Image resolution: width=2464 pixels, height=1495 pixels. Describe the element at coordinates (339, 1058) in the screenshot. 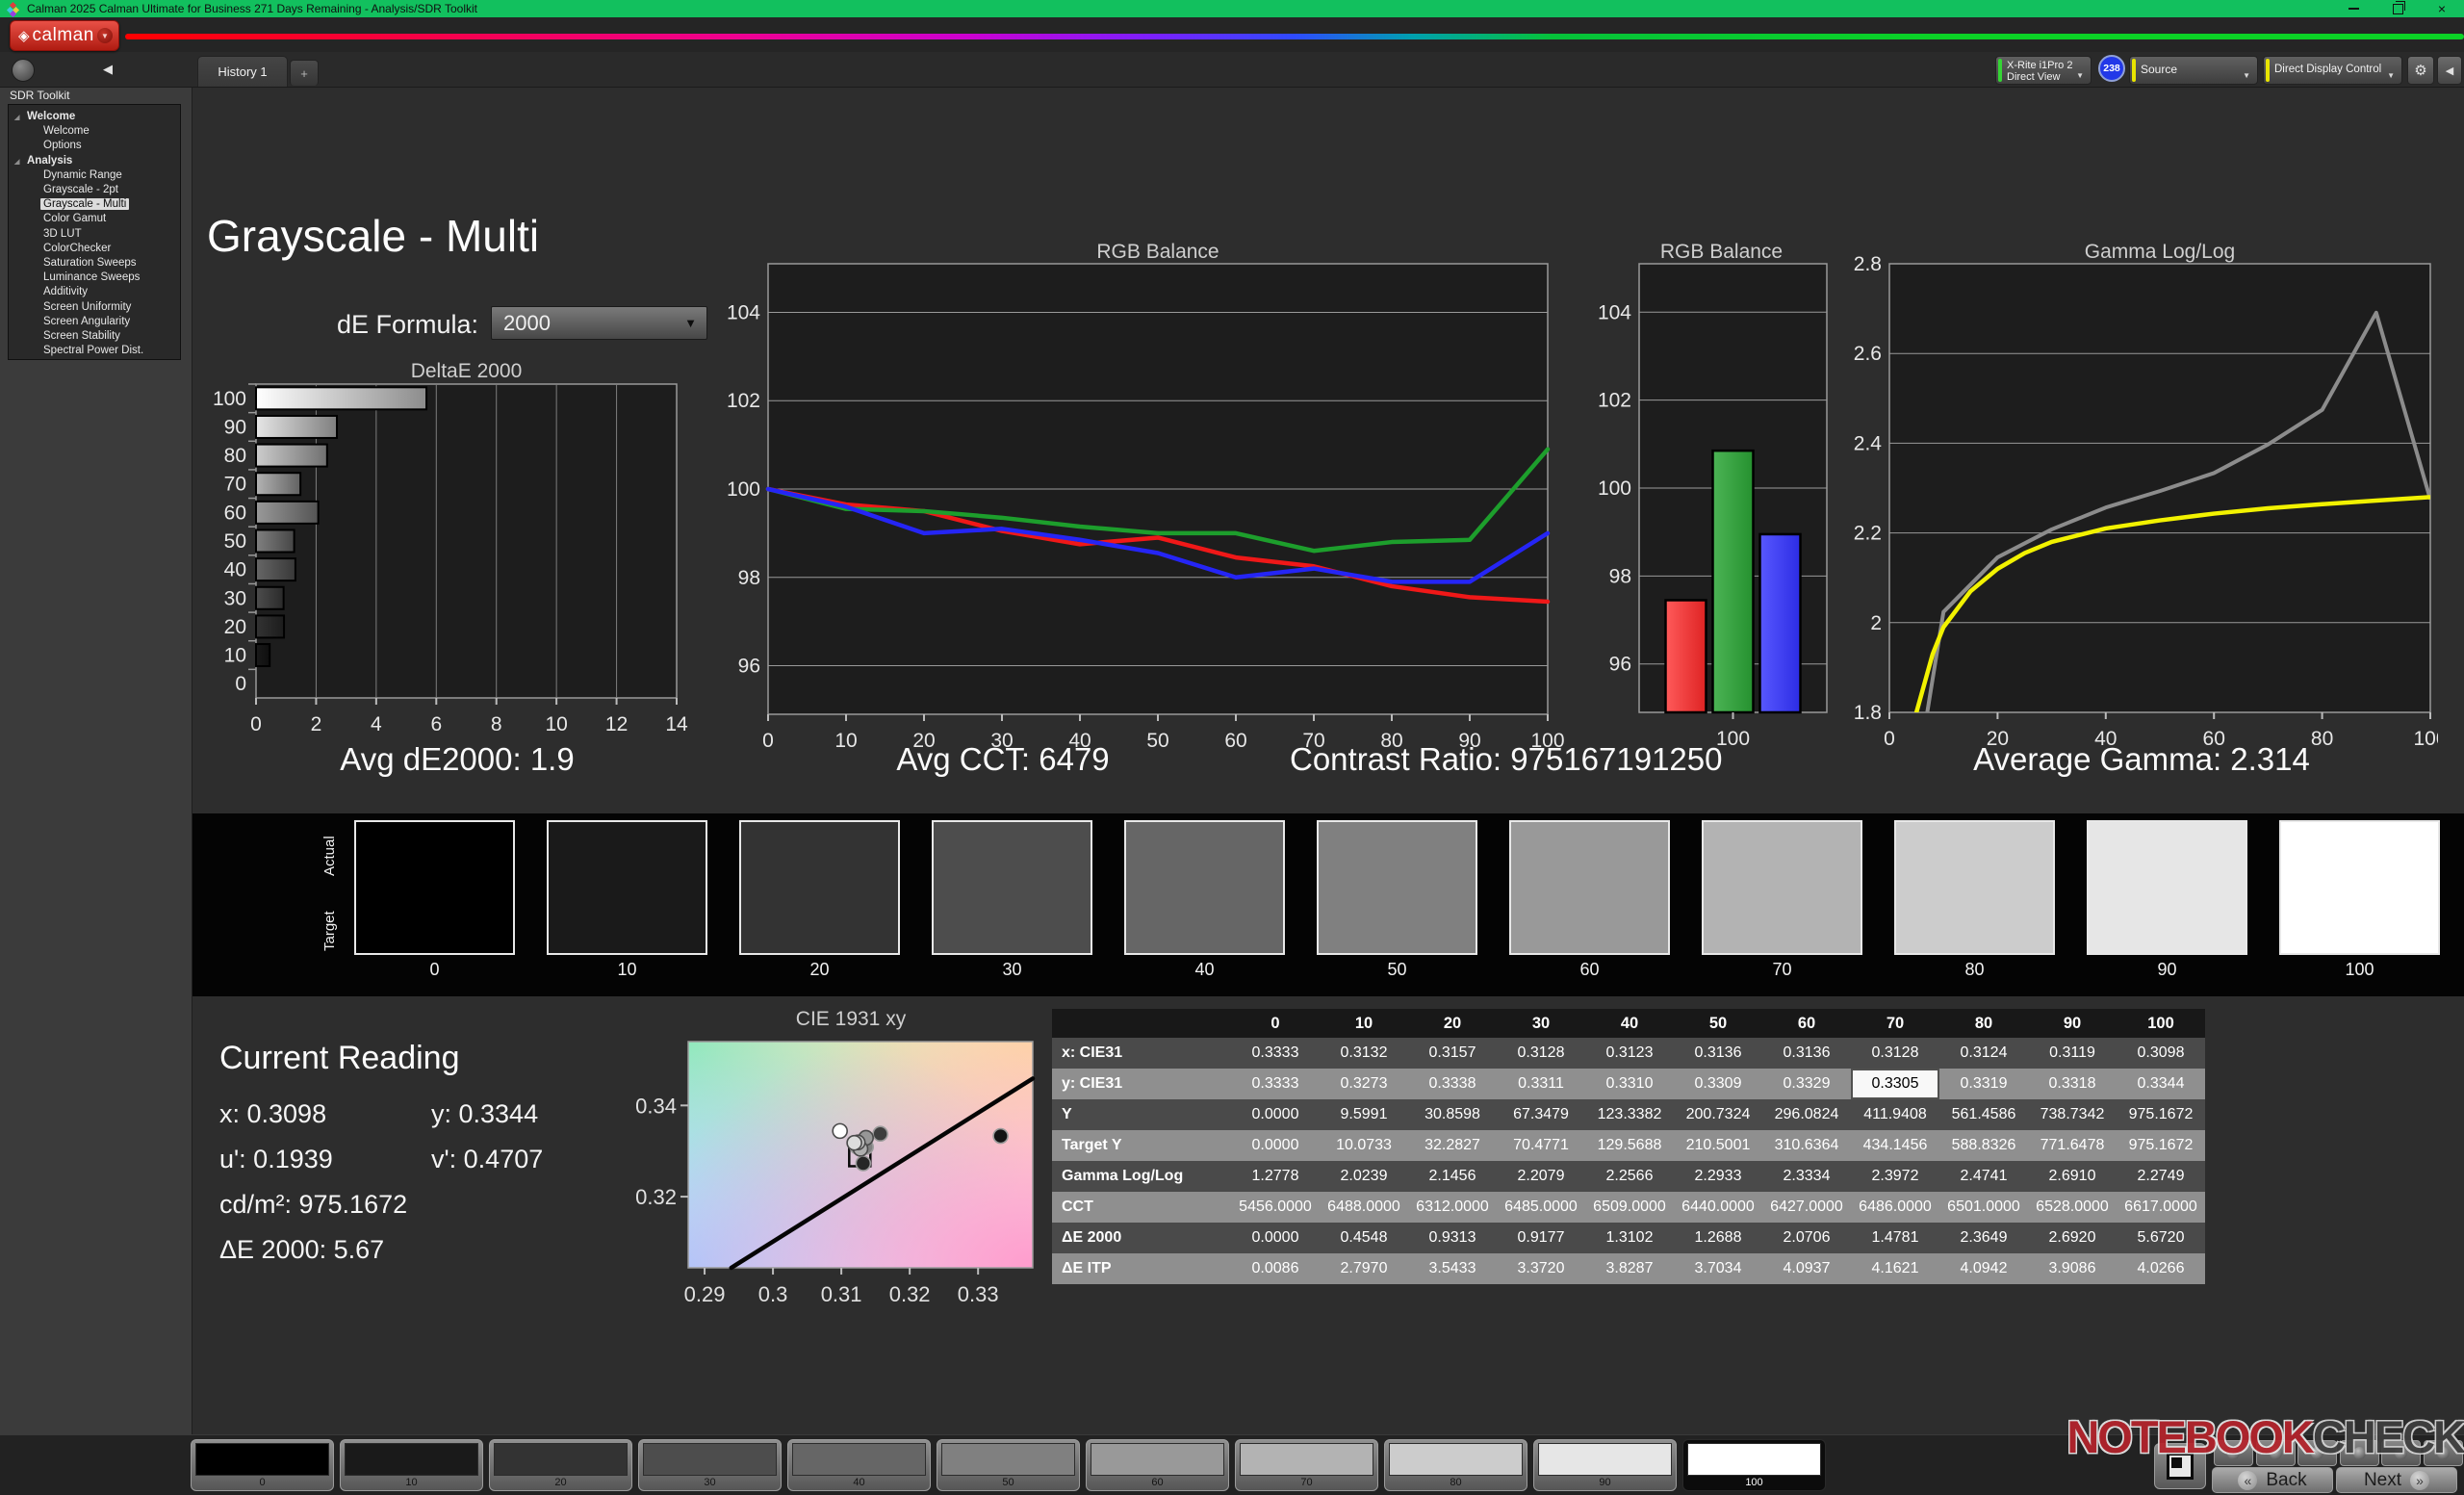

I see `current-reading-title: Current Reading` at that location.